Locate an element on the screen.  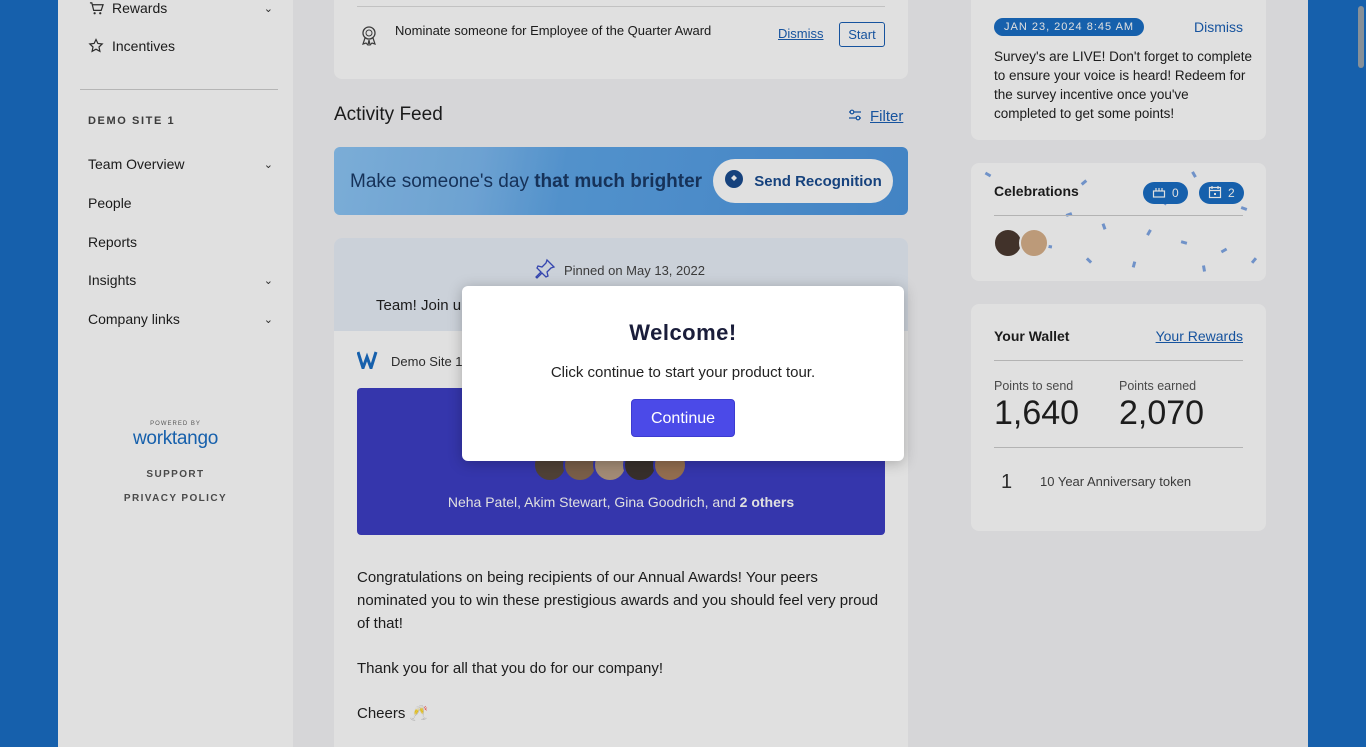
continue-button: Continue is located at coordinates (683, 418).